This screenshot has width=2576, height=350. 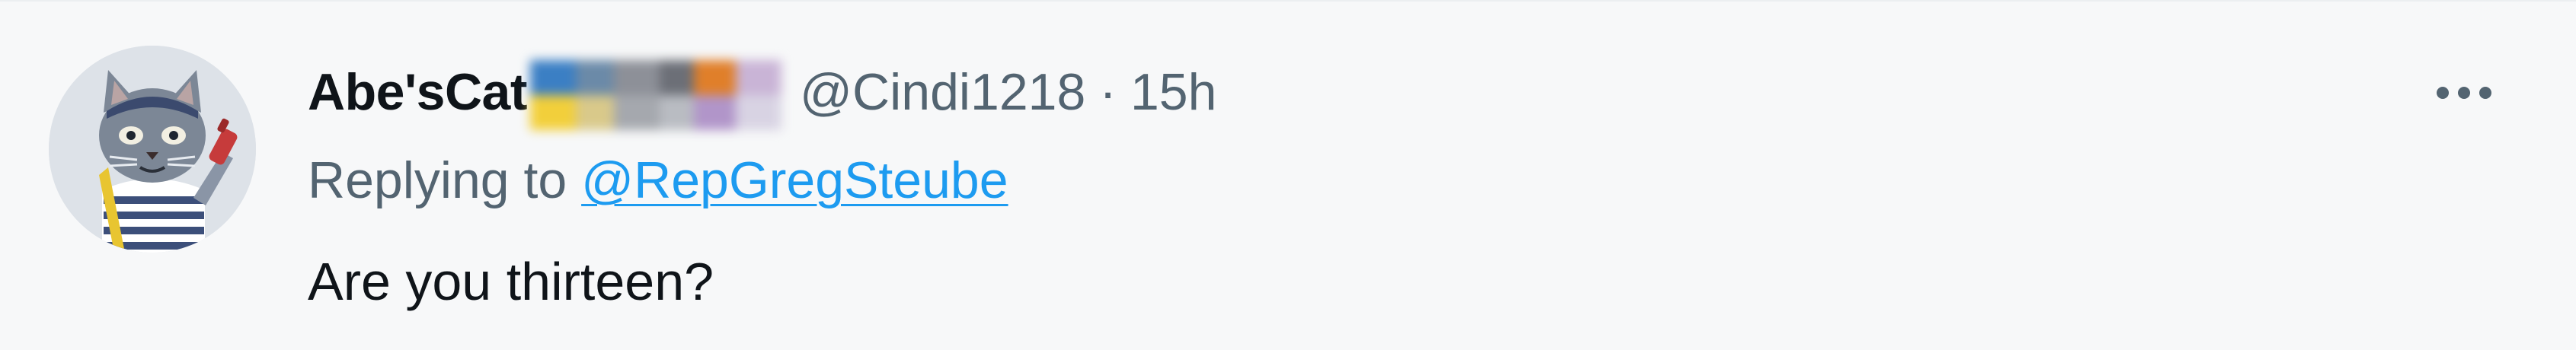 I want to click on replying-to: Replying to @RepGregSteube, so click(x=658, y=180).